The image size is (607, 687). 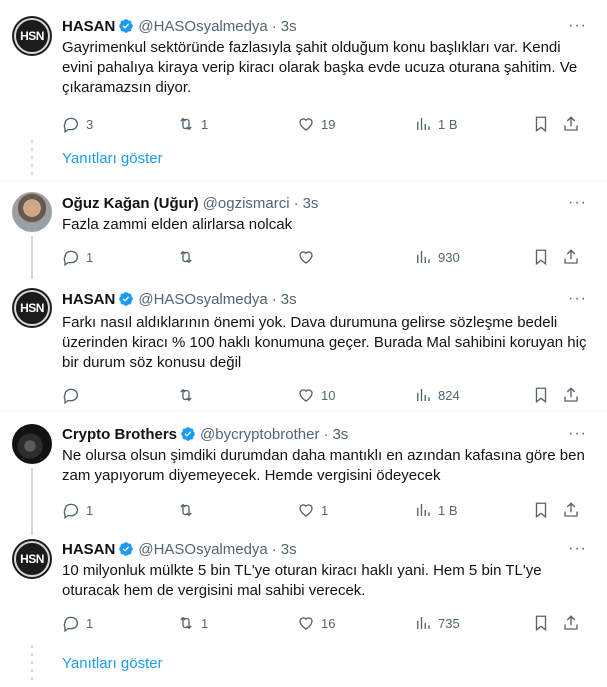 I want to click on reply-button, so click(x=74, y=395).